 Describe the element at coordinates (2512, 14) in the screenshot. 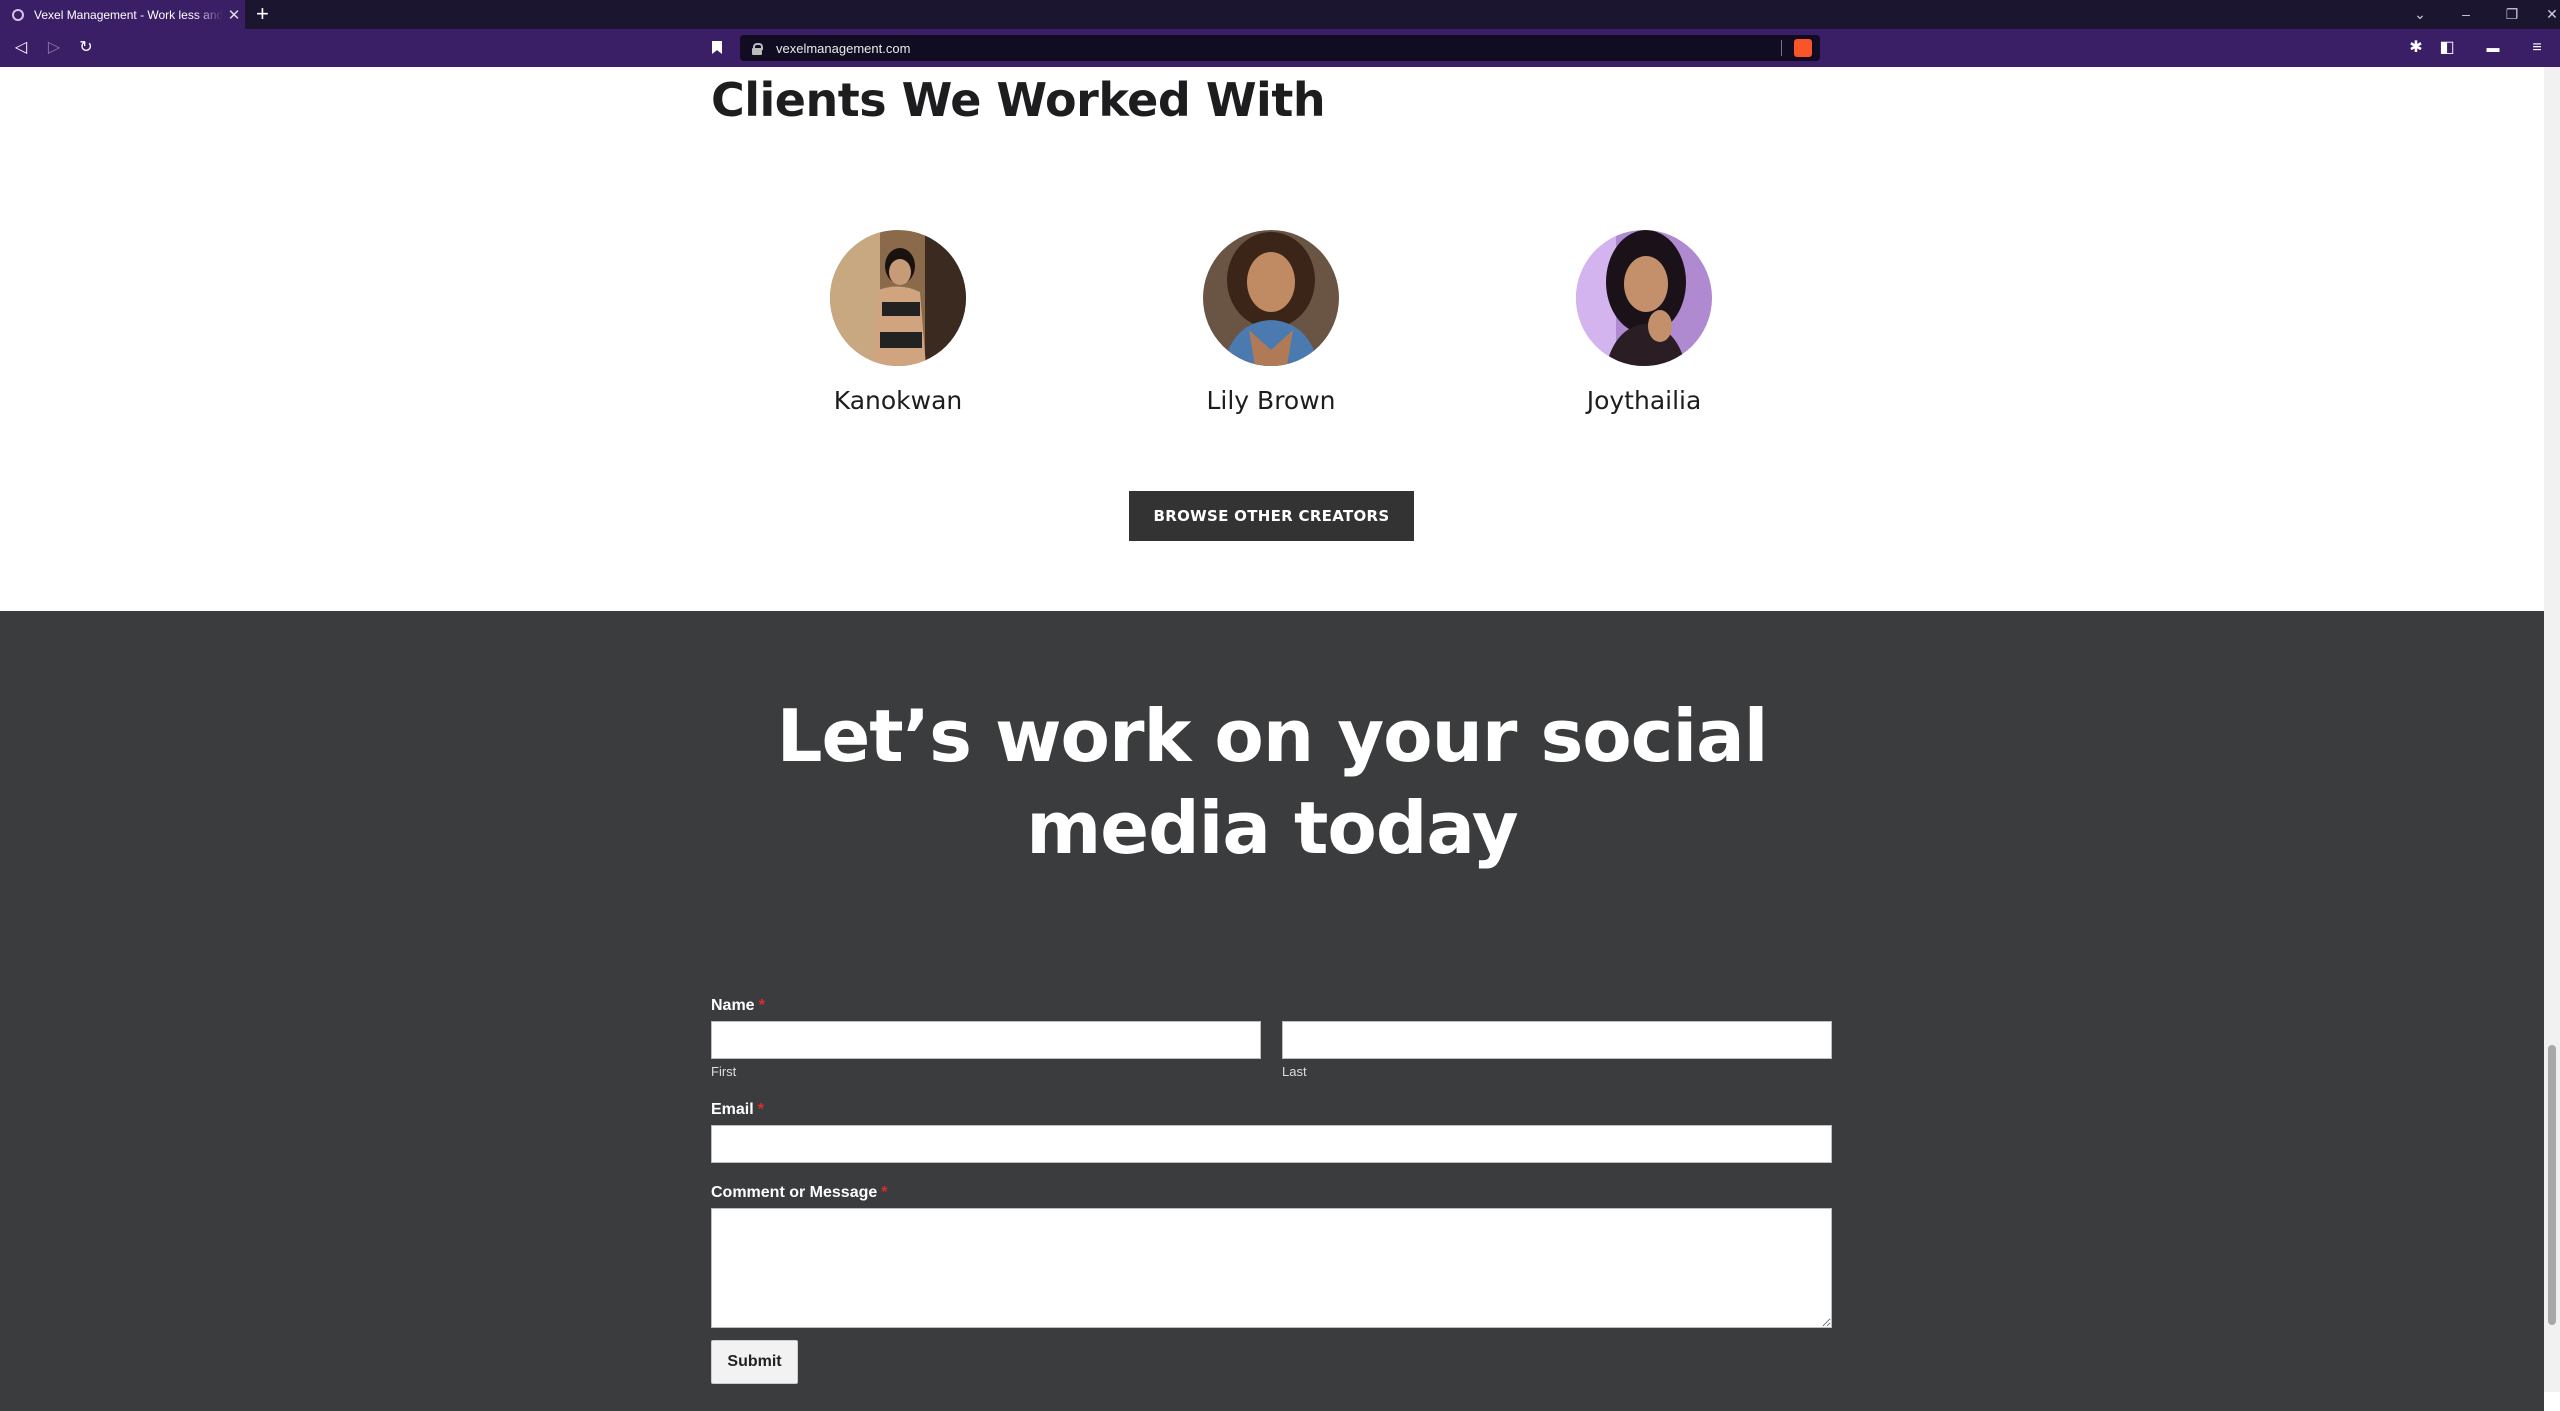

I see `restore-icon: ❐` at that location.